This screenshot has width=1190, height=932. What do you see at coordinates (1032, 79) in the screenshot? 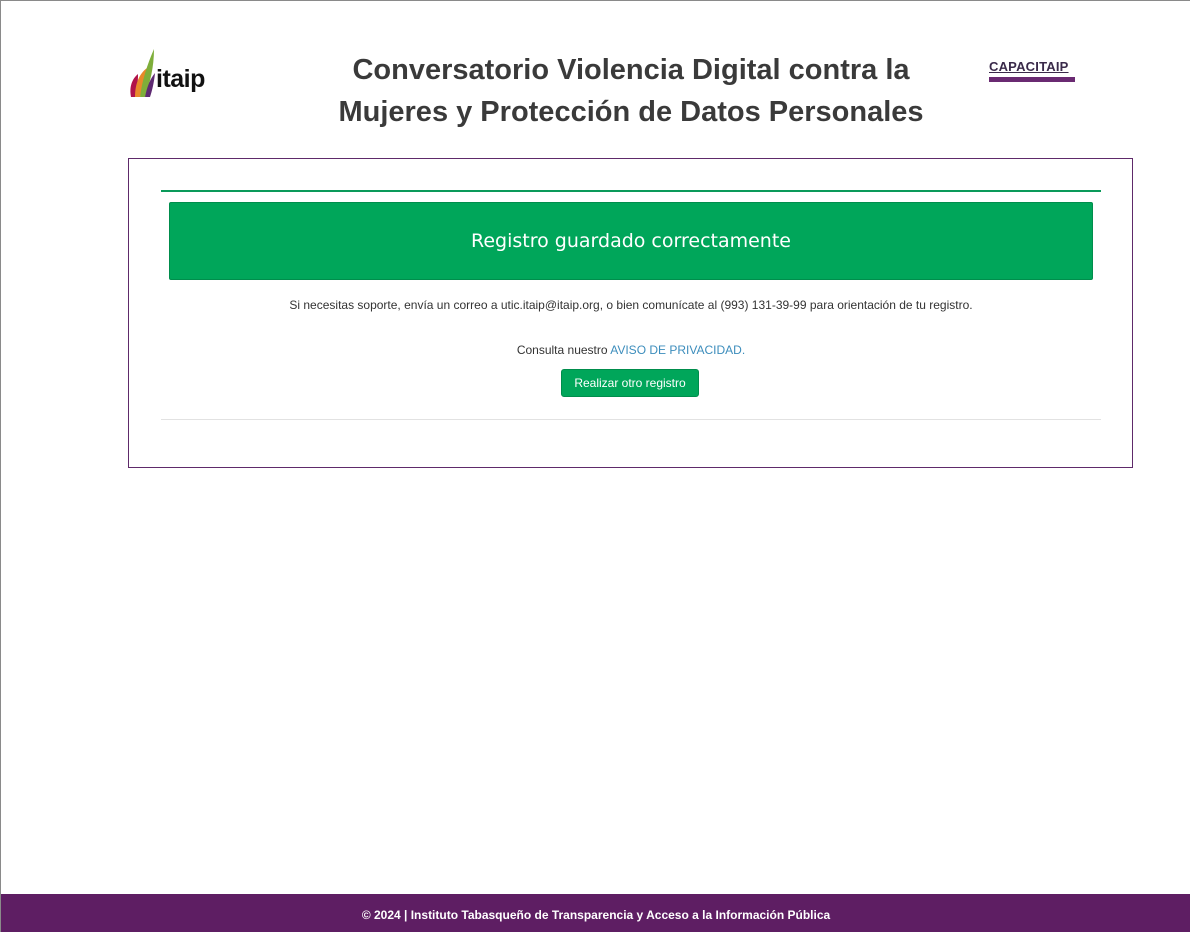
I see `capacitaip-logo-bar` at bounding box center [1032, 79].